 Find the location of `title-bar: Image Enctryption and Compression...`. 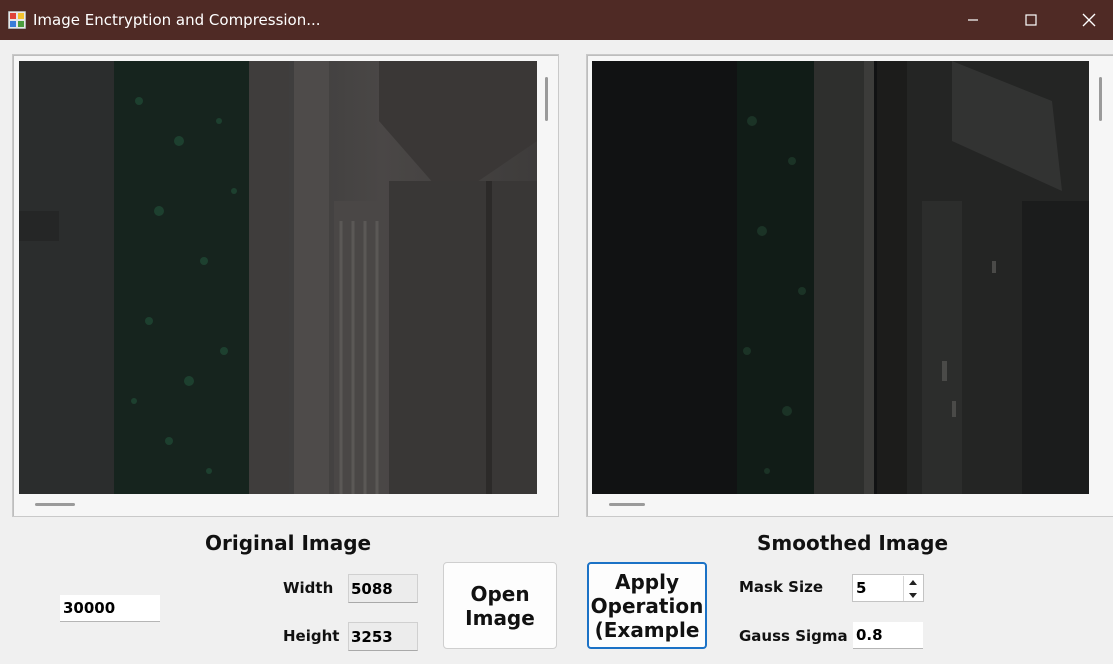

title-bar: Image Enctryption and Compression... is located at coordinates (556, 20).